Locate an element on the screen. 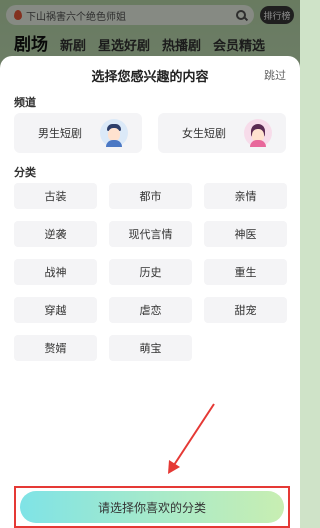  category-chip: 神医 is located at coordinates (245, 234).